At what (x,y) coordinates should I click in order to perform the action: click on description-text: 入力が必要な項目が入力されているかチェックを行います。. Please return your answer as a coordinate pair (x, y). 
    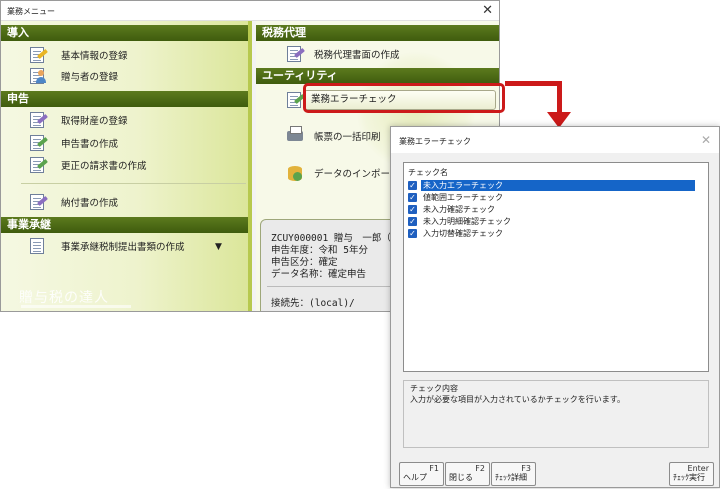
    Looking at the image, I should click on (517, 399).